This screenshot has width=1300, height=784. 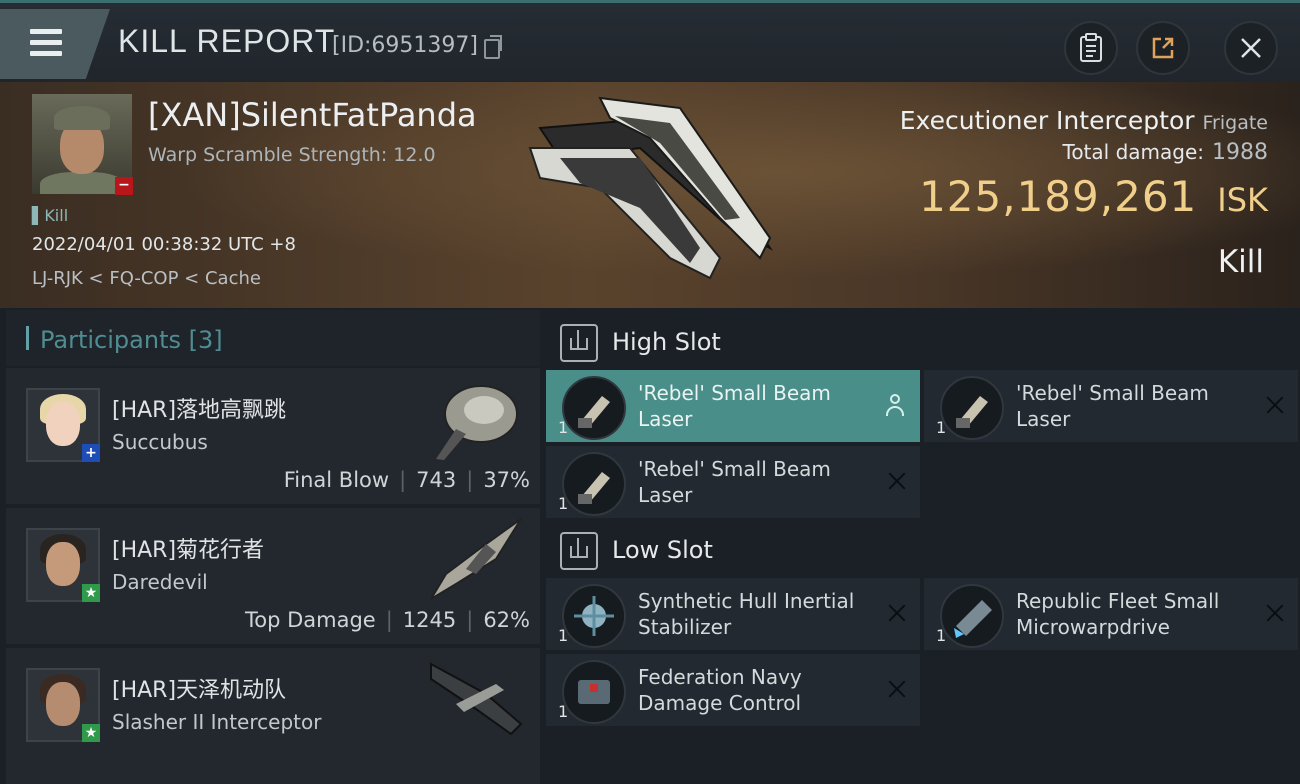 I want to click on kill-location: LJ-RJK < FQ-COP < Cache, so click(x=146, y=278).